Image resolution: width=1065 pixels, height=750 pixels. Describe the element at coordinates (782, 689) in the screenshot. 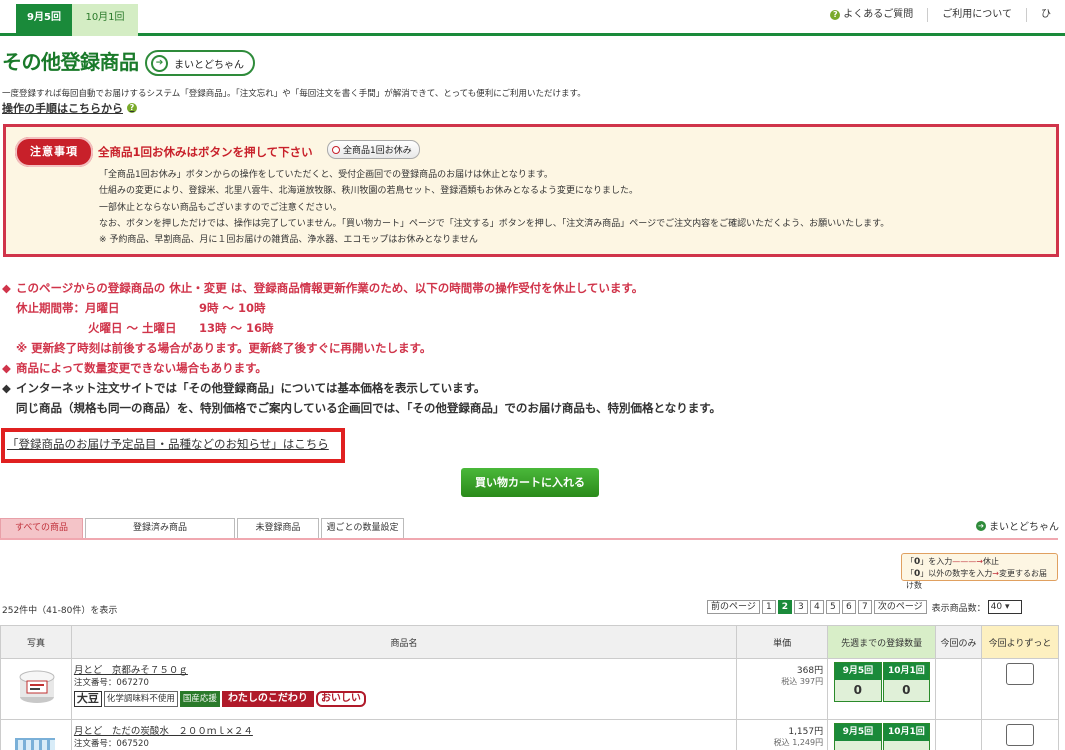

I see `price-cell: 368円 税込 397円` at that location.